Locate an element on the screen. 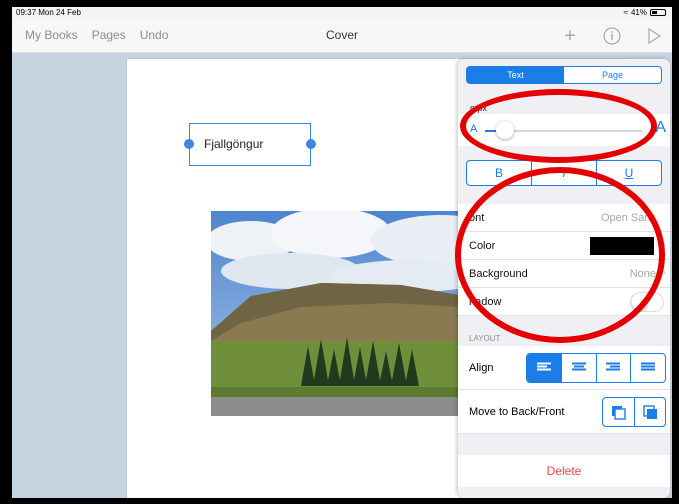 This screenshot has width=679, height=504. resize-handle-right is located at coordinates (311, 144).